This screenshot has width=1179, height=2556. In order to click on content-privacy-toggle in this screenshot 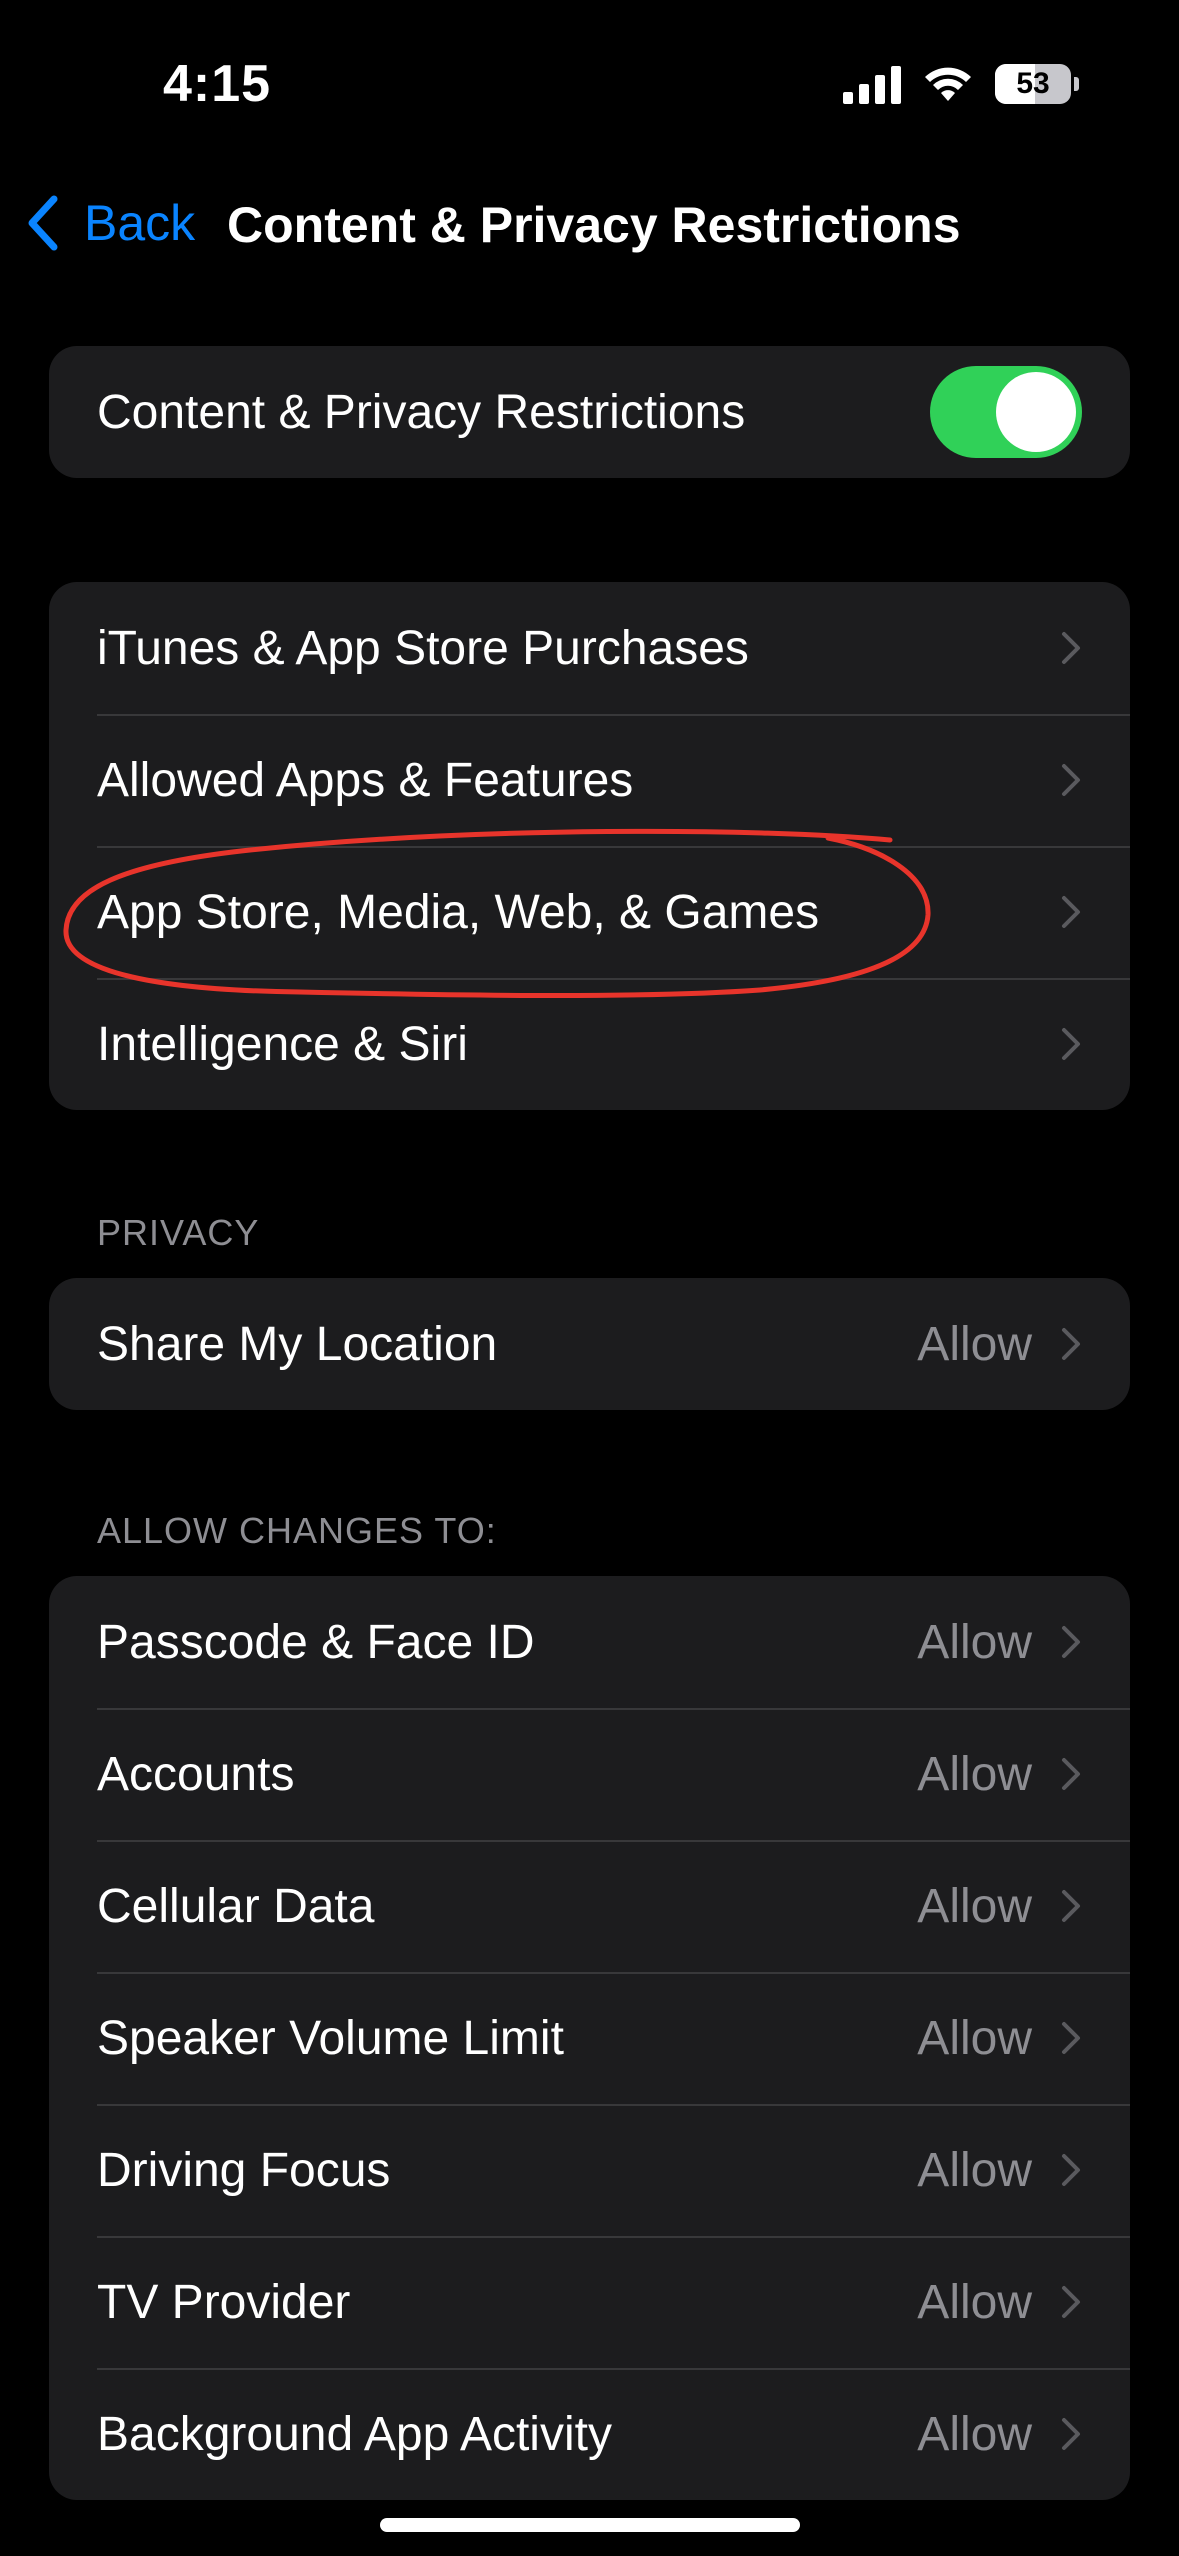, I will do `click(1006, 412)`.